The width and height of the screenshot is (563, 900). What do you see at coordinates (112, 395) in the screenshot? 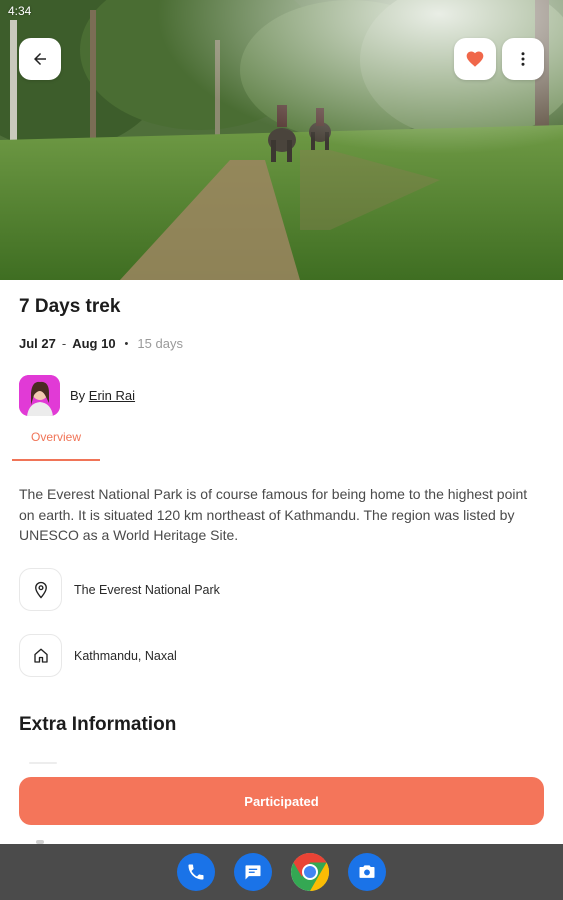
I see `author-name-link: Erin Rai` at bounding box center [112, 395].